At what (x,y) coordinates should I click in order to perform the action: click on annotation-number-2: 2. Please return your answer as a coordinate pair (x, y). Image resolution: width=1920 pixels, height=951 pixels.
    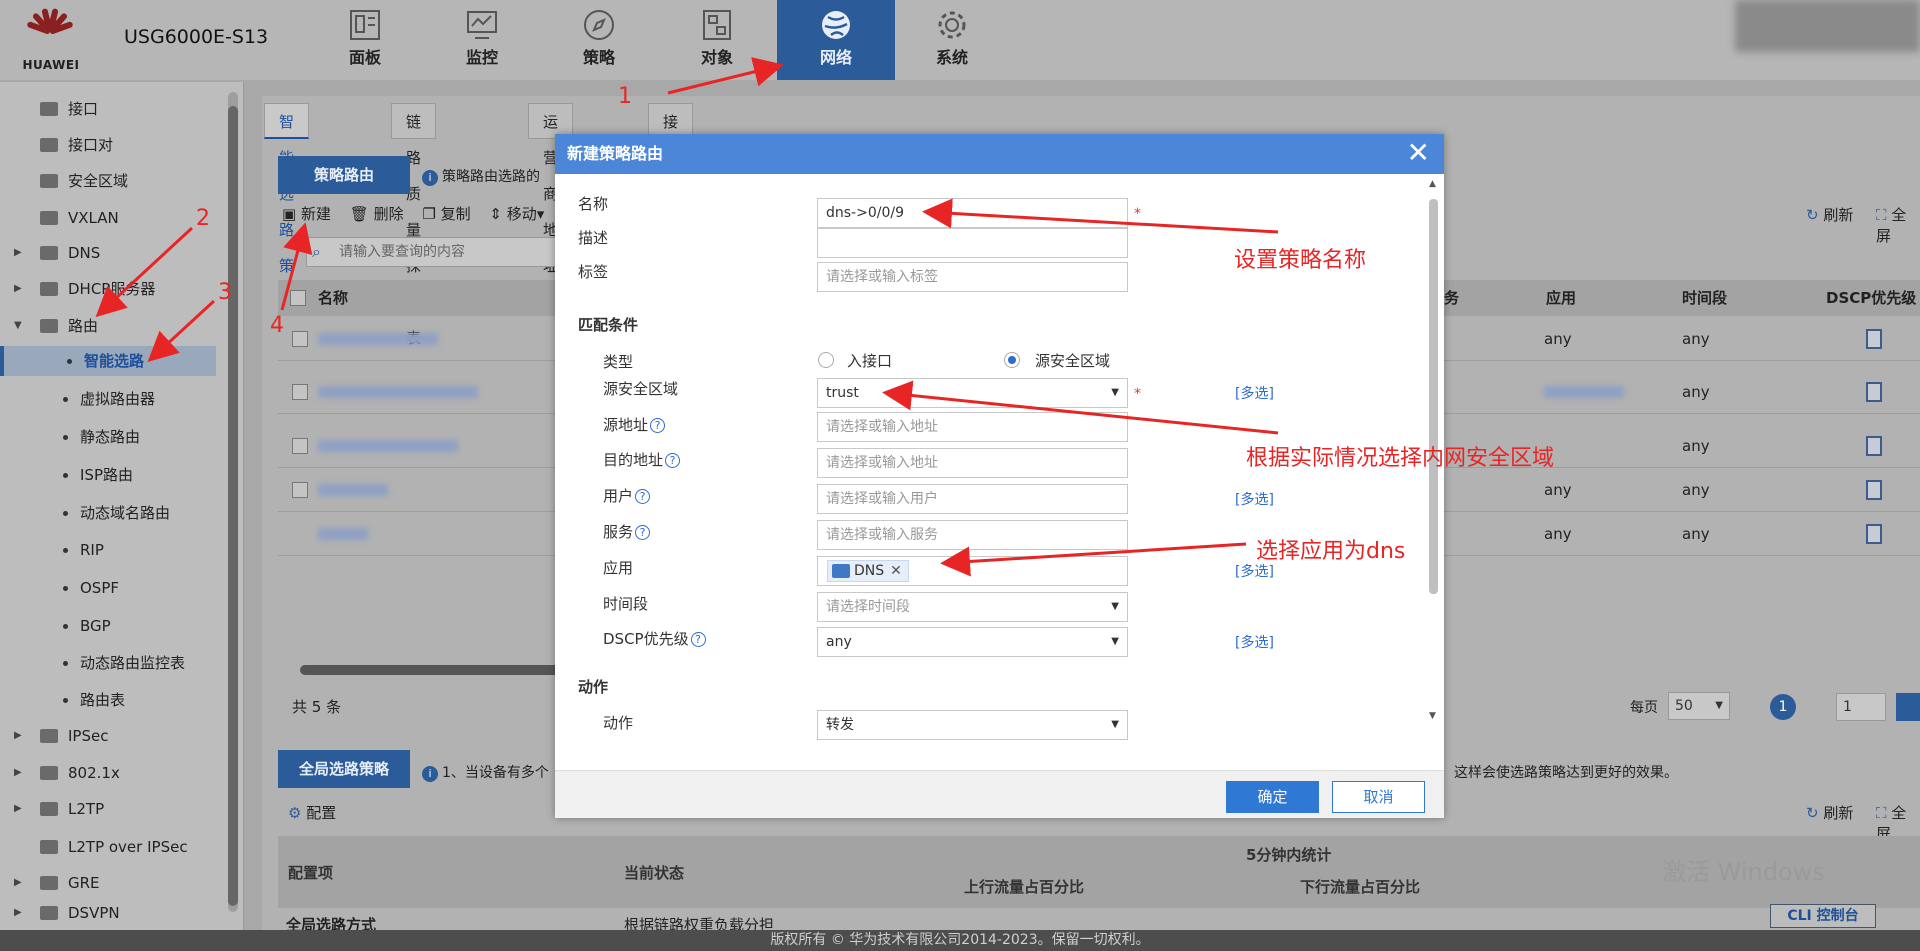
    Looking at the image, I should click on (203, 218).